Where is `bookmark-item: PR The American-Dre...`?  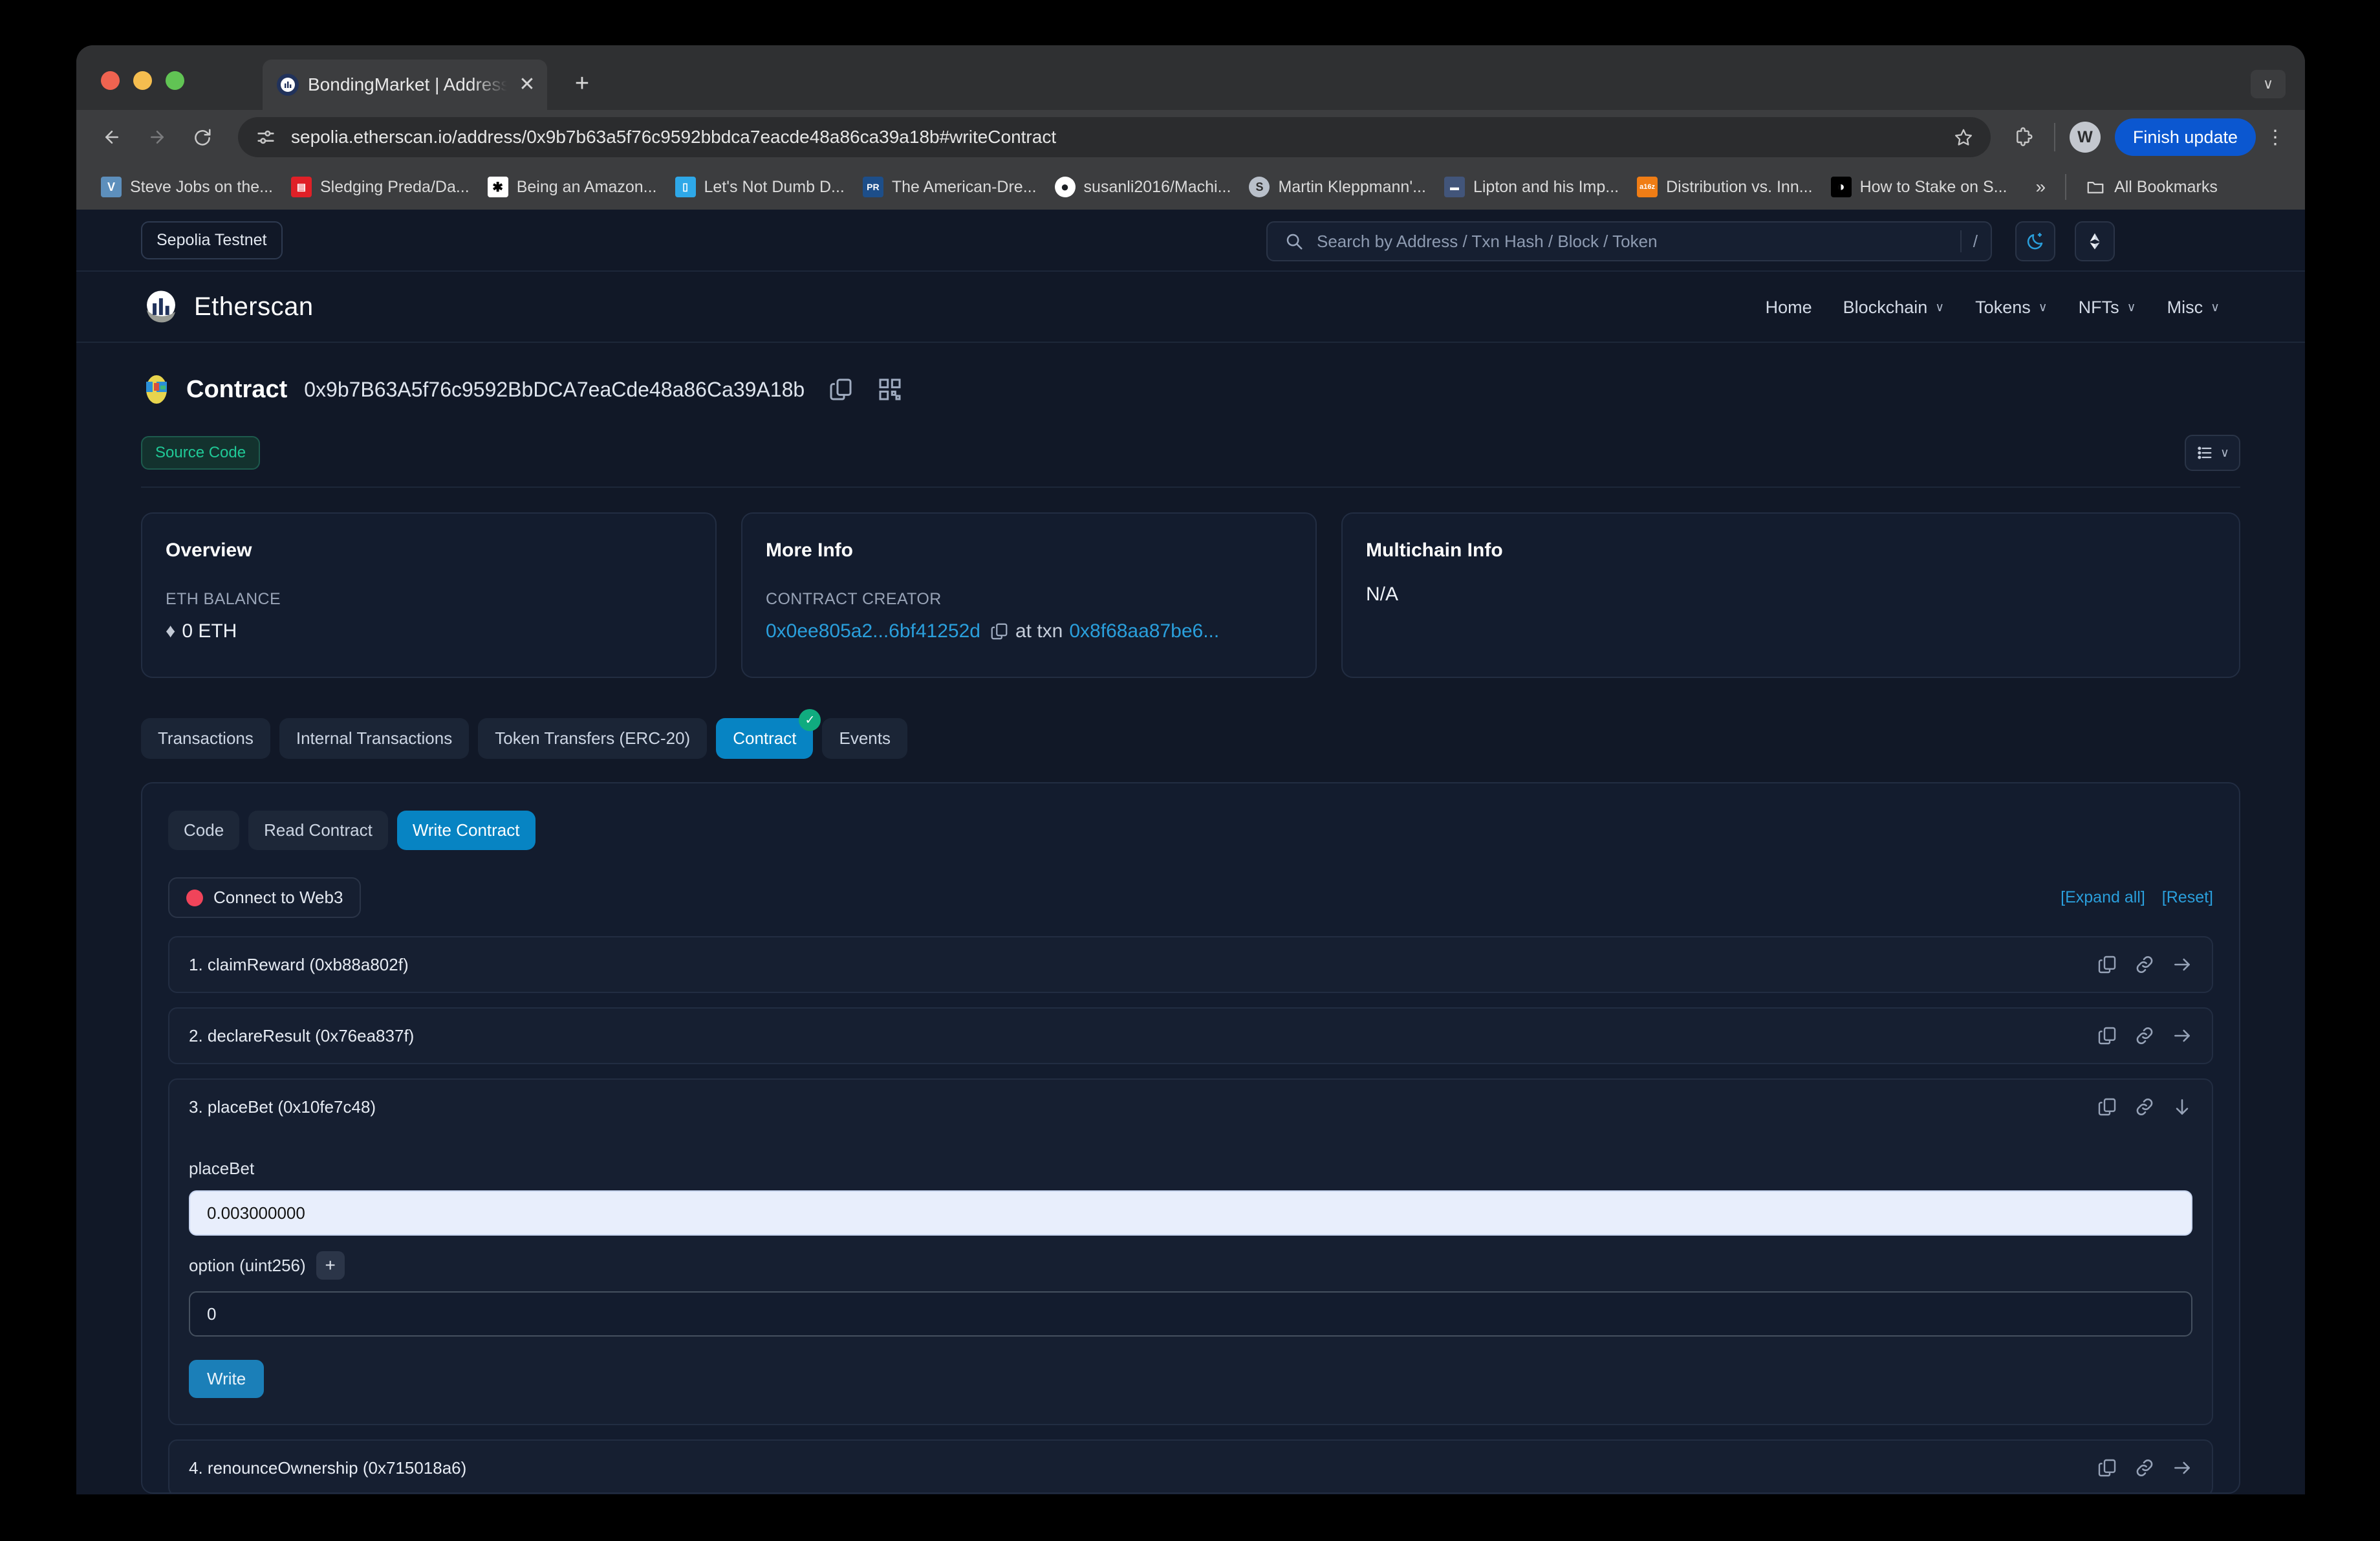 bookmark-item: PR The American-Dre... is located at coordinates (950, 186).